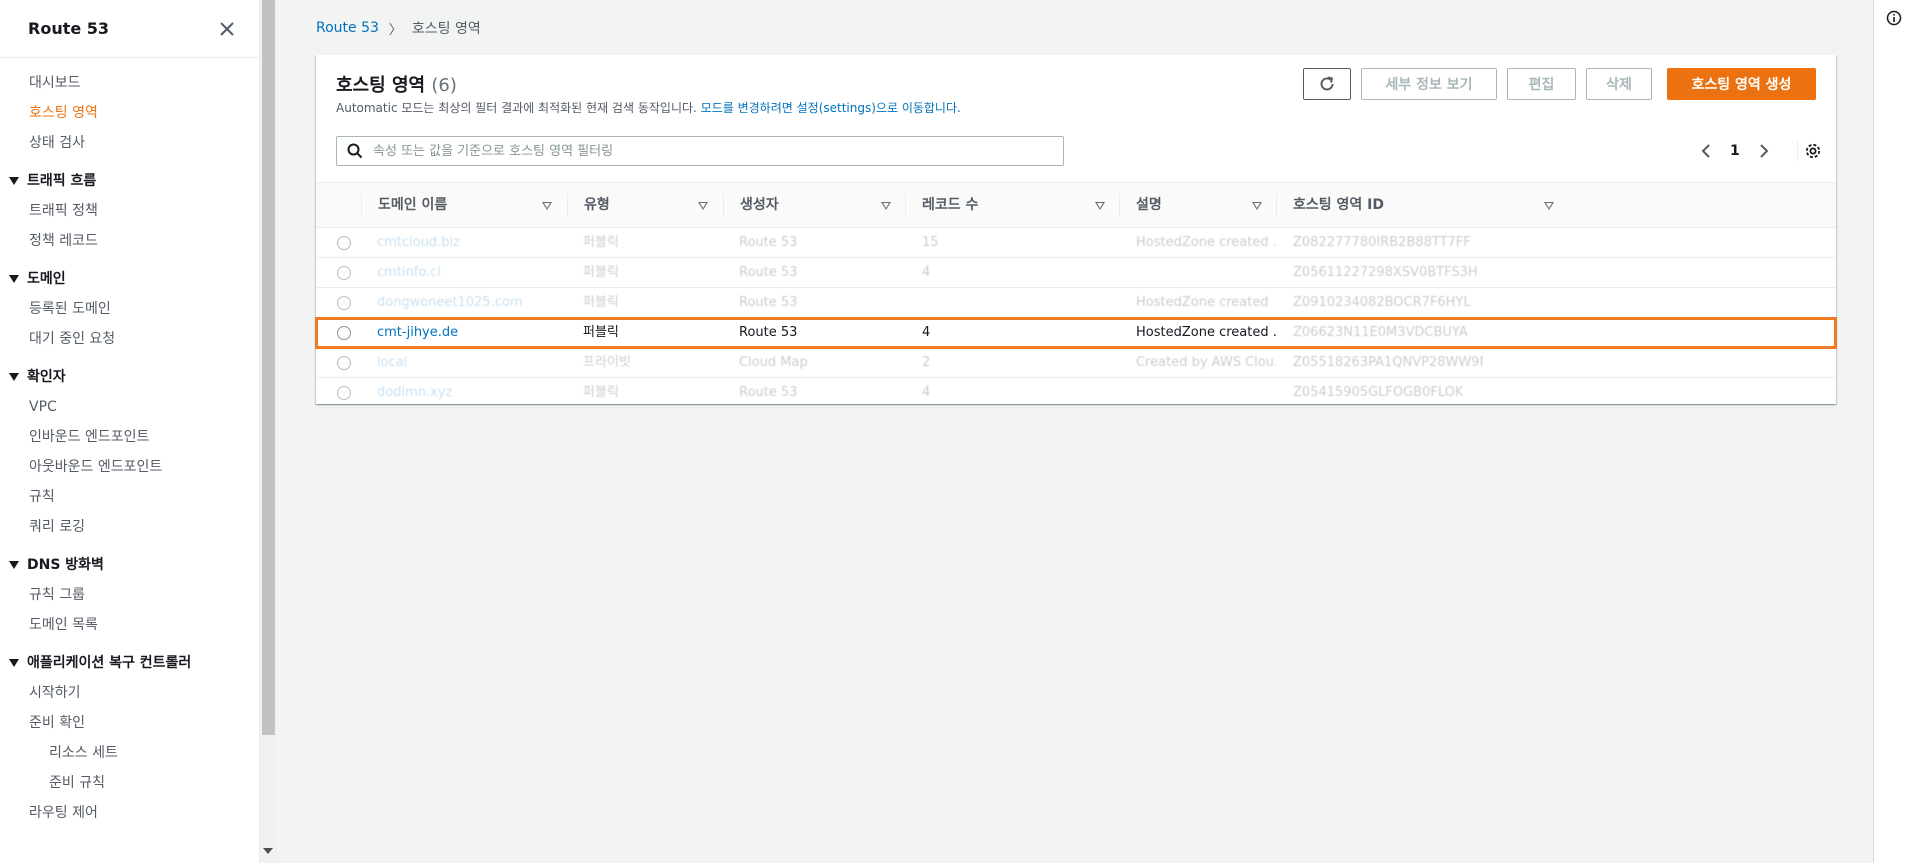 The height and width of the screenshot is (863, 1911). What do you see at coordinates (597, 205) in the screenshot?
I see `column-header-1: 유형` at bounding box center [597, 205].